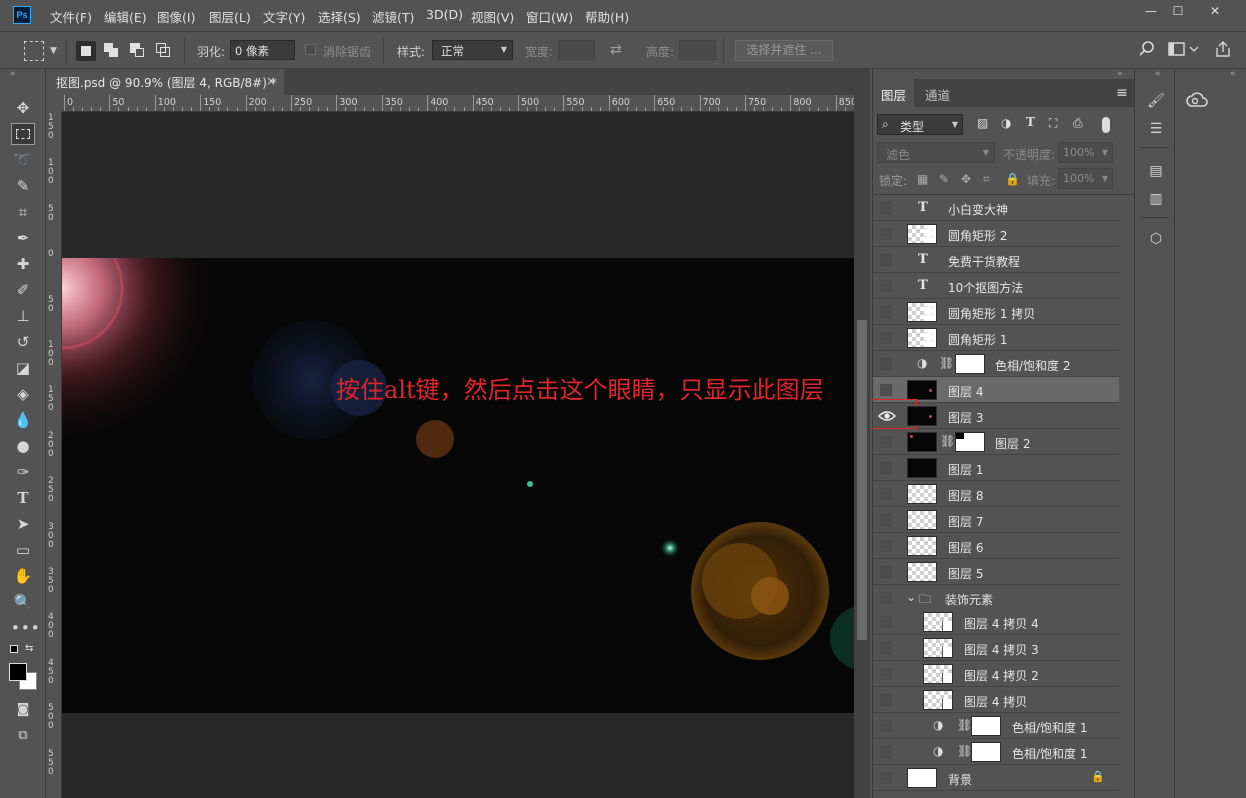 The width and height of the screenshot is (1246, 798). What do you see at coordinates (125, 16) in the screenshot?
I see `menu-edit: 编辑(E)` at bounding box center [125, 16].